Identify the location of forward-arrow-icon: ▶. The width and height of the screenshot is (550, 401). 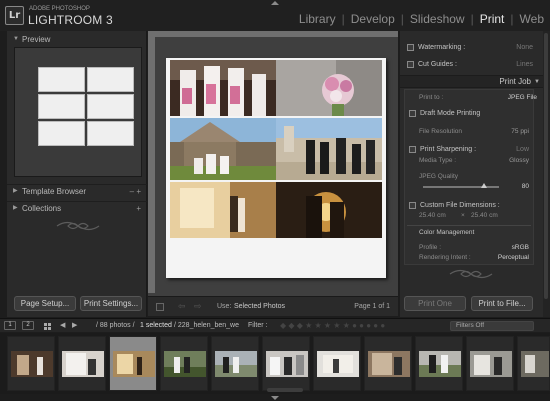
(74, 325).